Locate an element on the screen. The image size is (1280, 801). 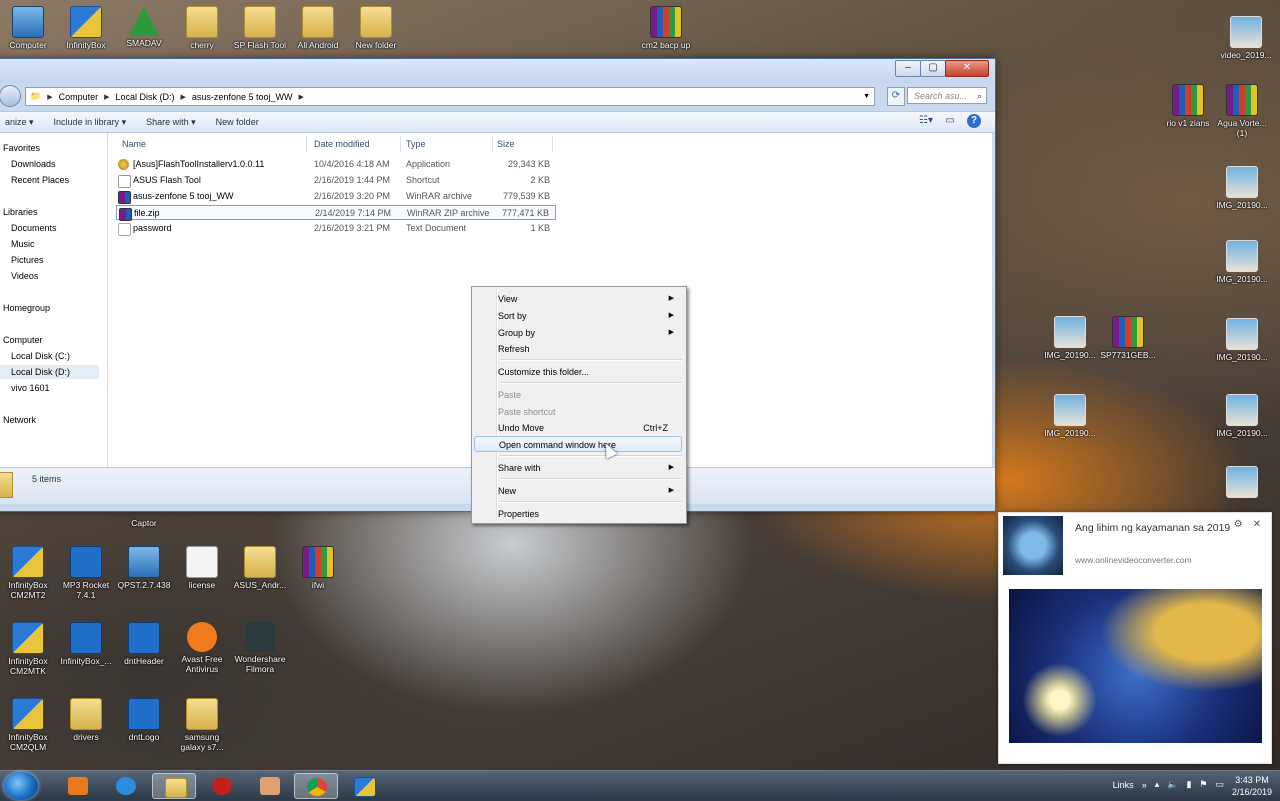
desktop-icon-new-folder: New folder is located at coordinates (376, 28).